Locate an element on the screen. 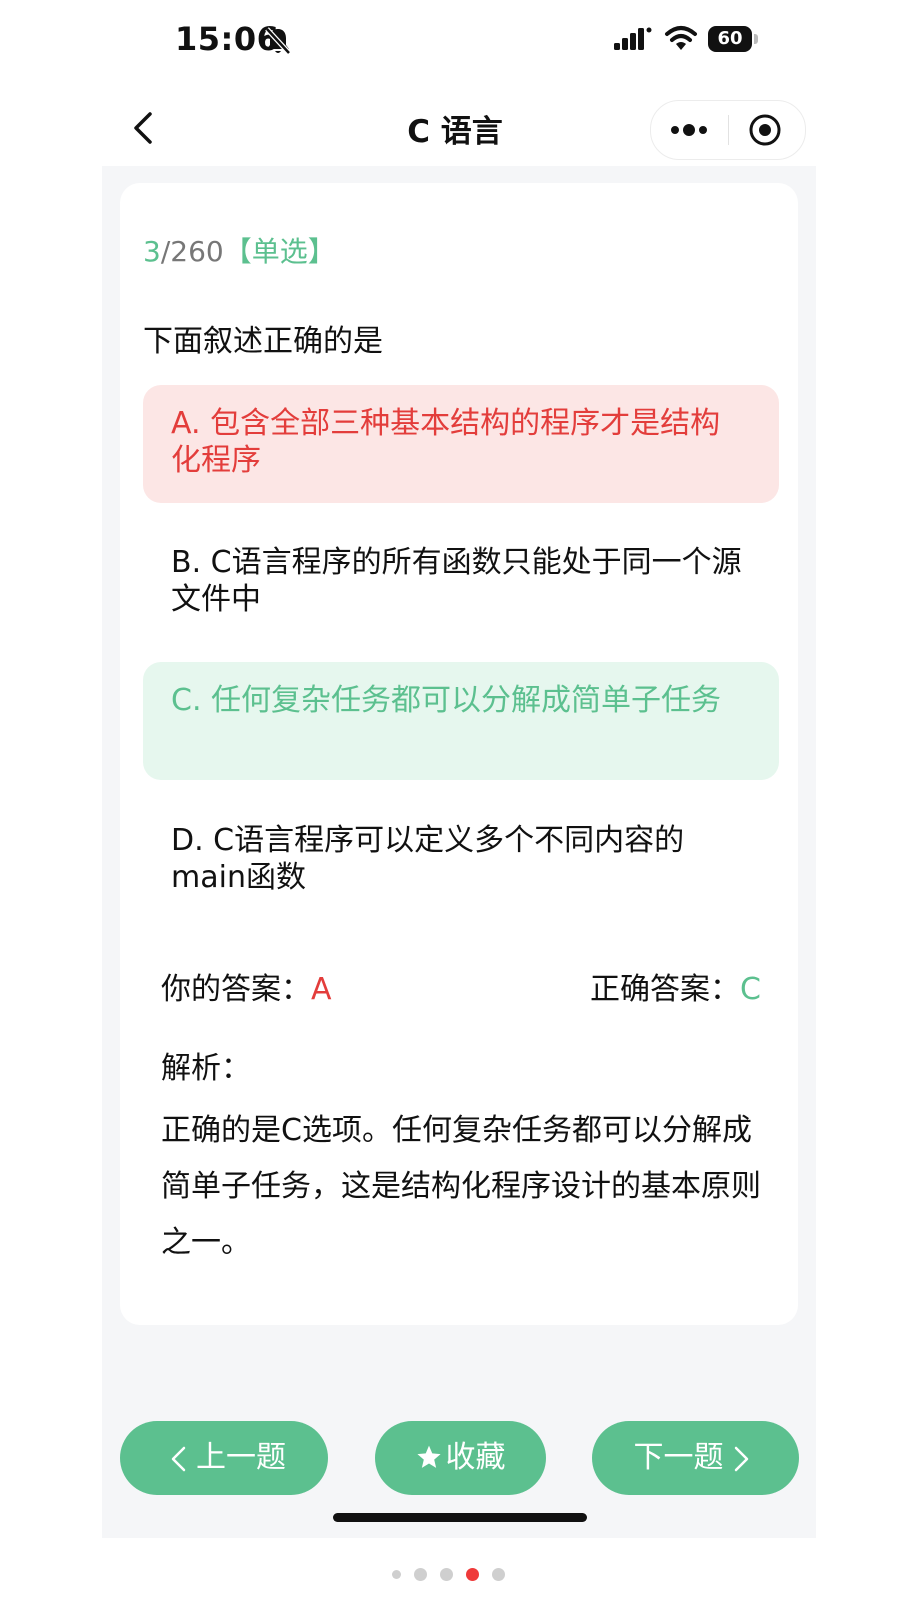 Image resolution: width=910 pixels, height=1619 pixels. signal-icon is located at coordinates (633, 38).